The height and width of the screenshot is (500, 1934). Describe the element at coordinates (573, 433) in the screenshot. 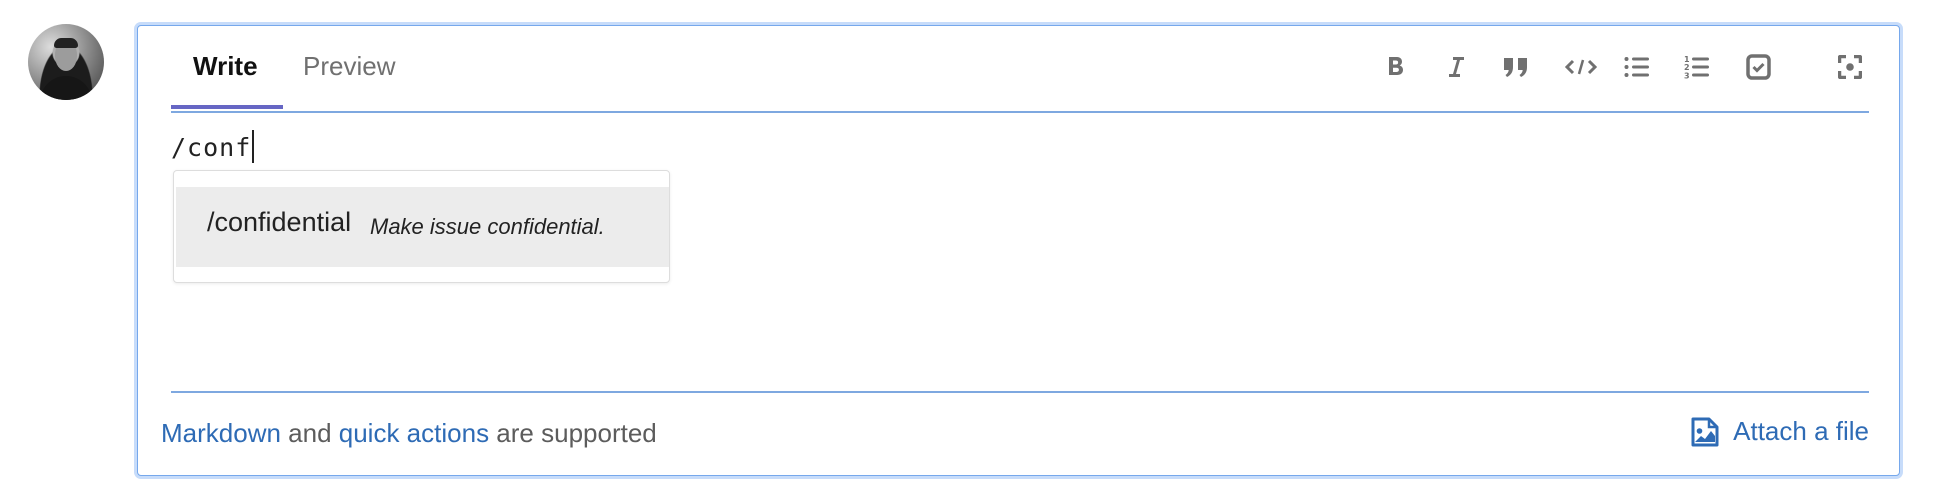

I see `supported-text: are supported` at that location.